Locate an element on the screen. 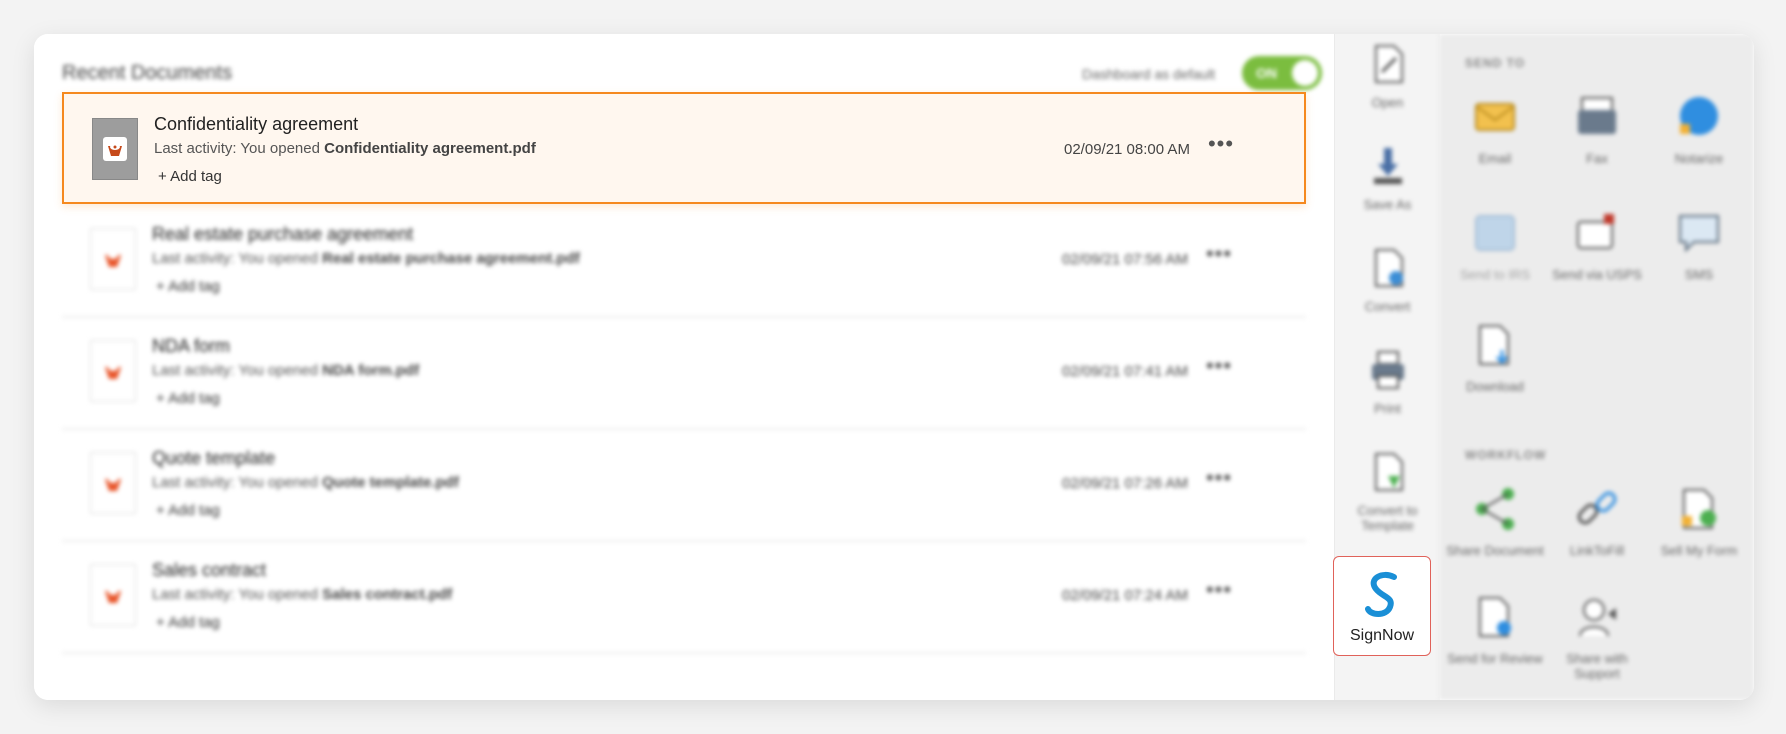 This screenshot has height=734, width=1786. open-document-icon is located at coordinates (1388, 64).